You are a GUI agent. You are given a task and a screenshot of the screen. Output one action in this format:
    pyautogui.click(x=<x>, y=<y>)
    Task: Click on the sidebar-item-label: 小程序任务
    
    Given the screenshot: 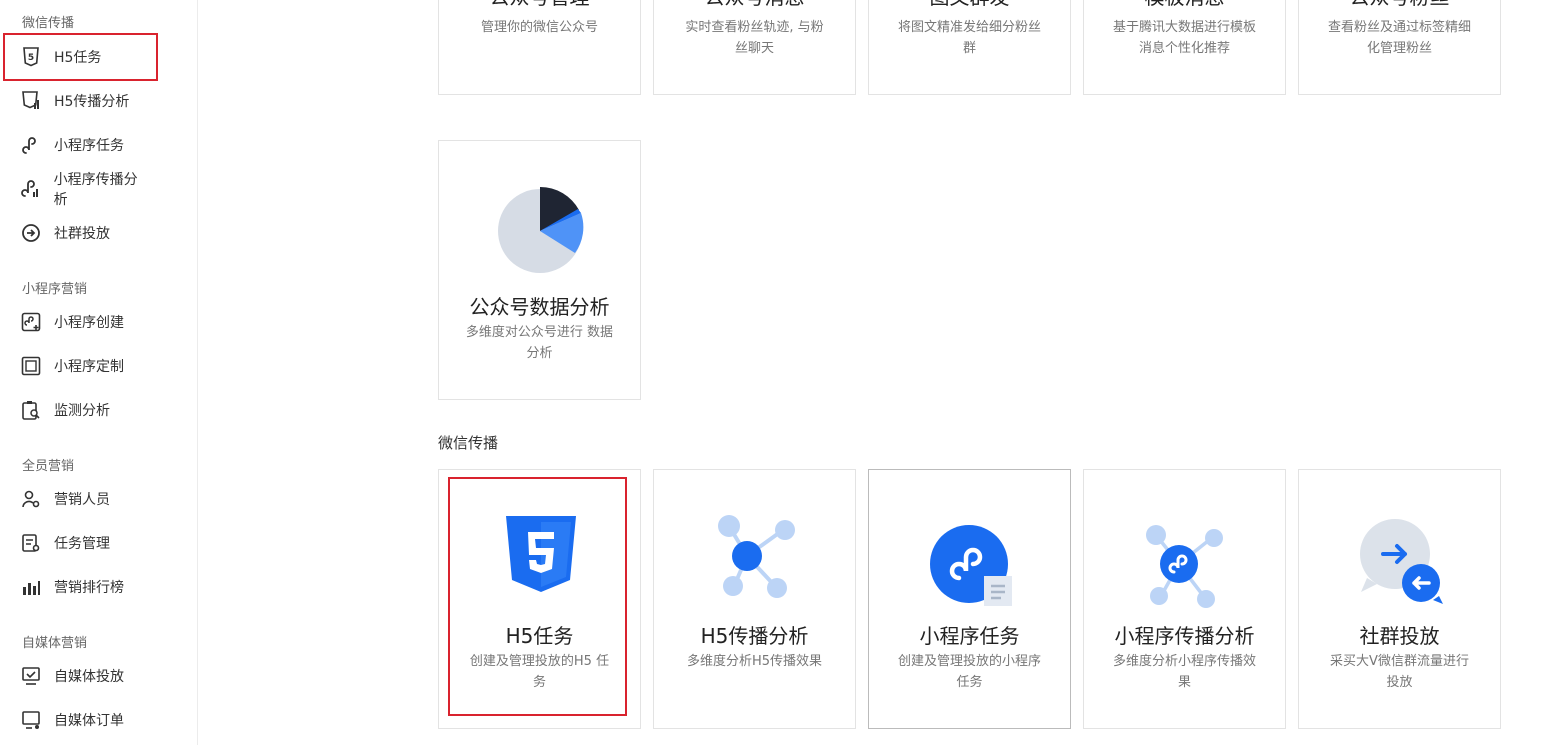 What is the action you would take?
    pyautogui.click(x=89, y=146)
    